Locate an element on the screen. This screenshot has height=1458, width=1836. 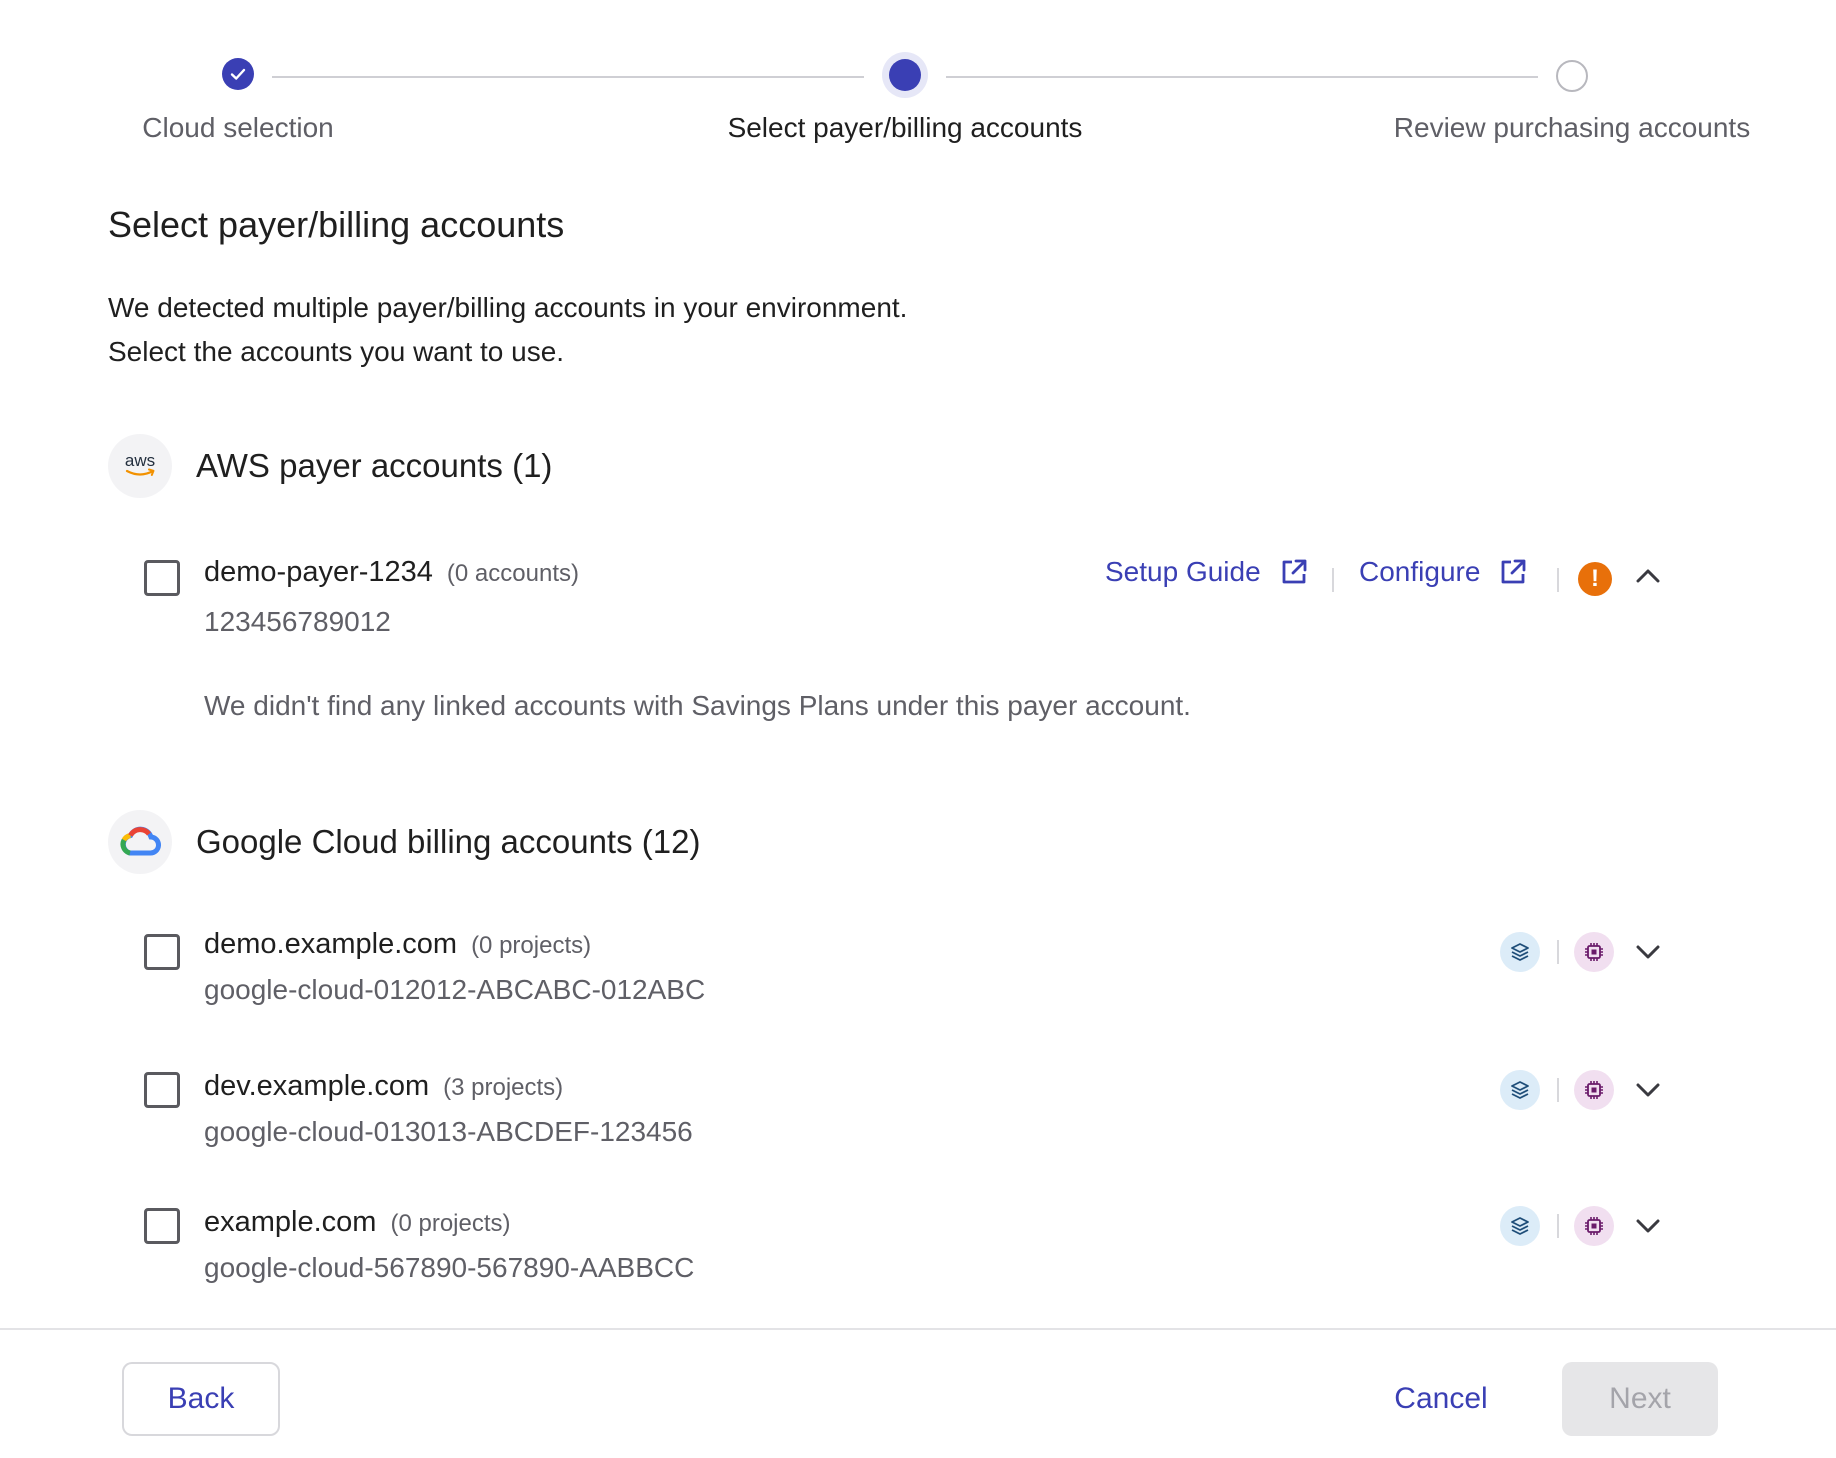
gcp-account-id: google-cloud-013013-ABCDEF-123456 is located at coordinates (448, 1131).